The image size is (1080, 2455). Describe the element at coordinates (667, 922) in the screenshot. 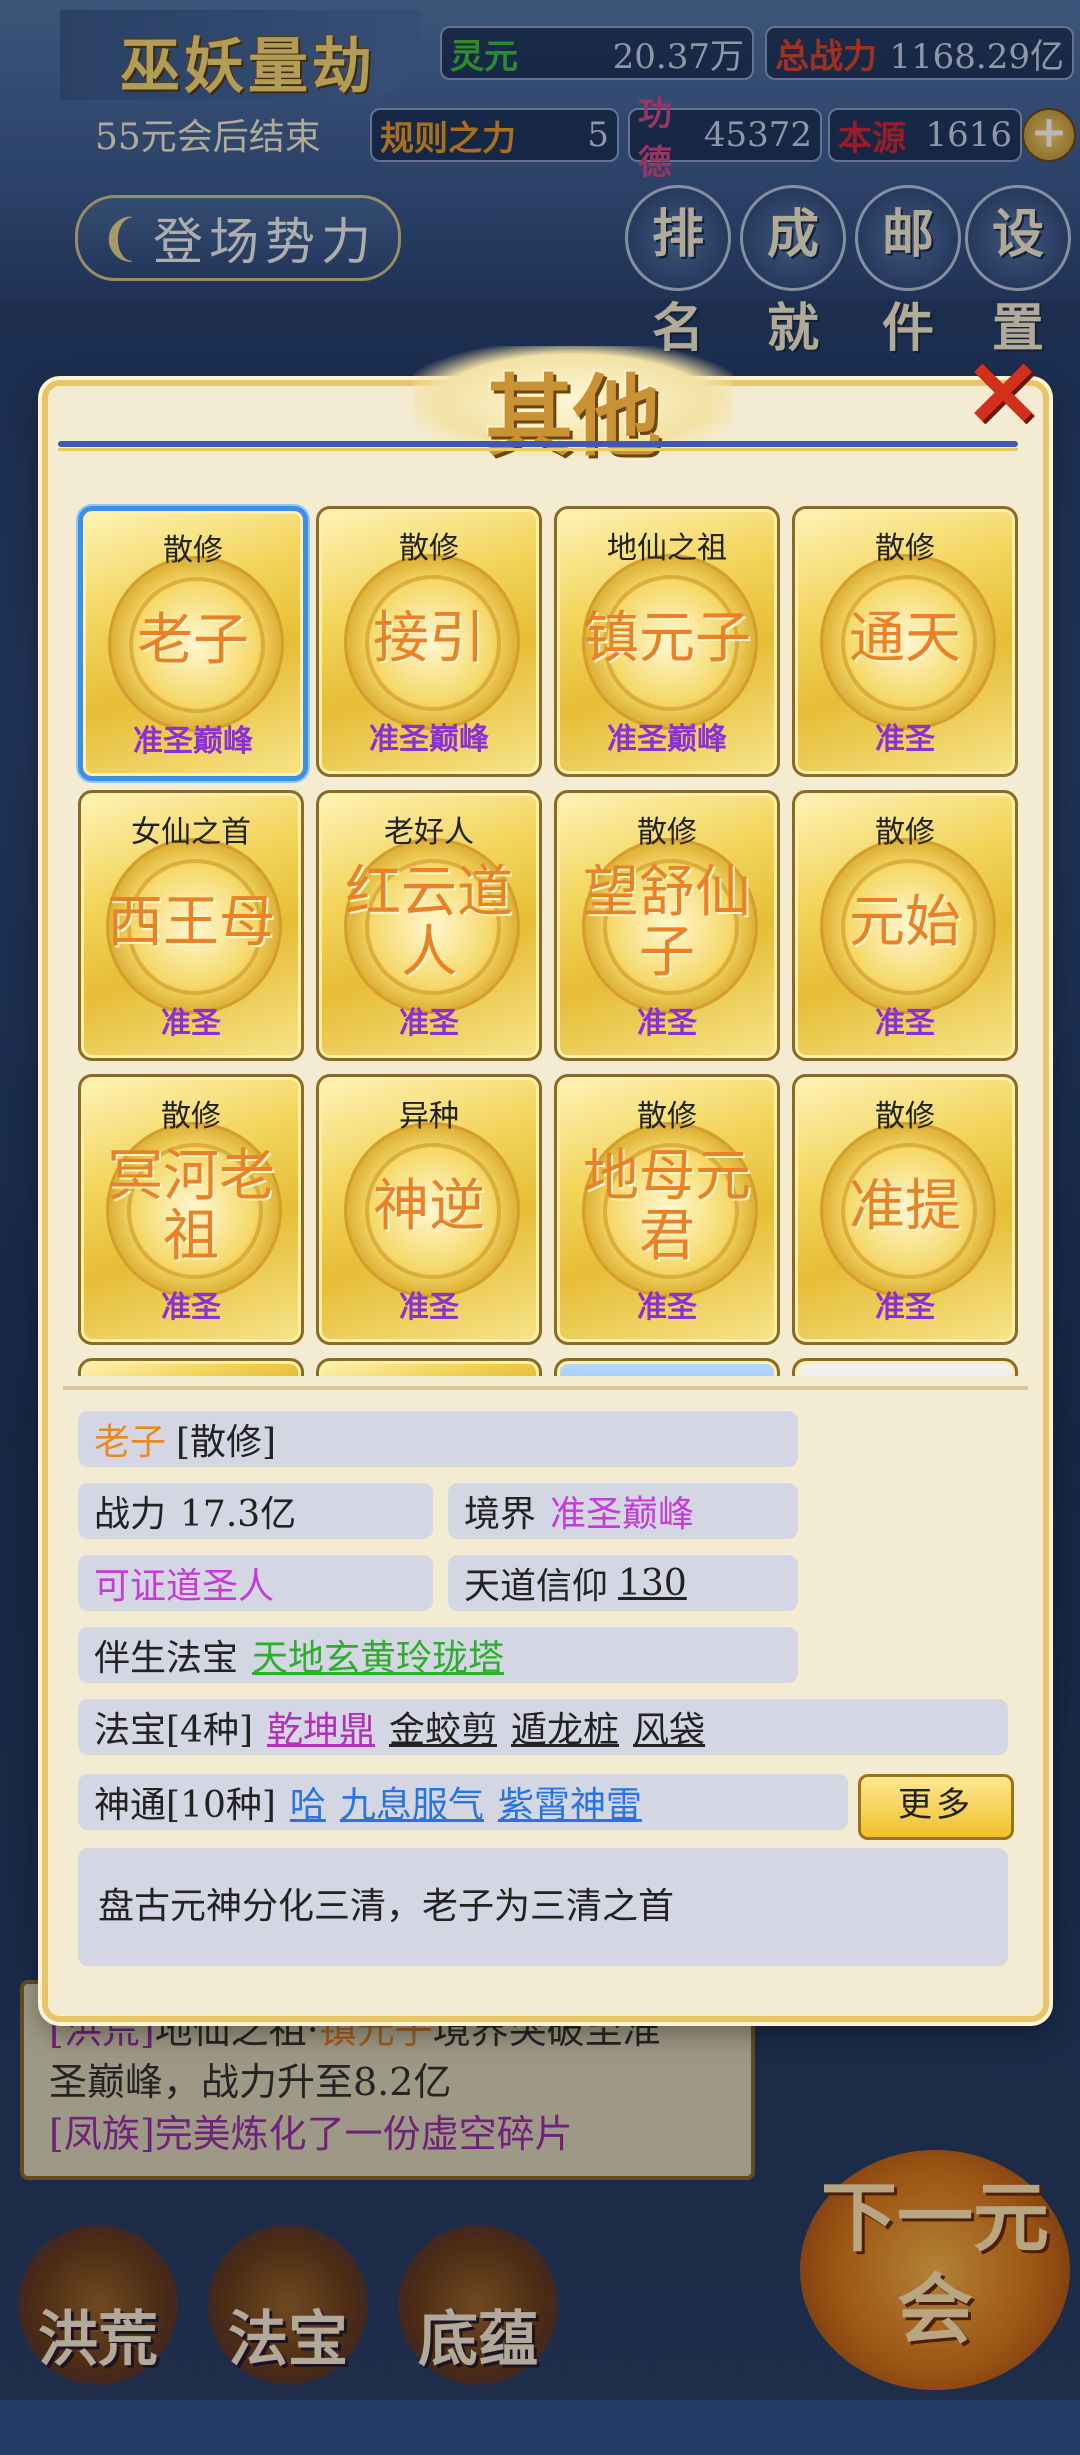

I see `card-name: 望舒仙子` at that location.